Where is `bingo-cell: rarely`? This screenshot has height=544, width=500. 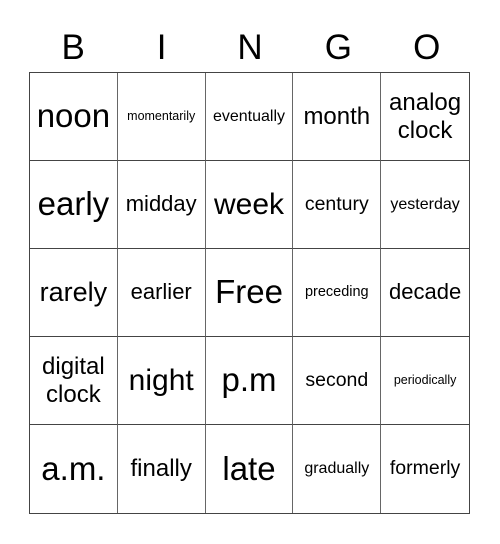 bingo-cell: rarely is located at coordinates (74, 293).